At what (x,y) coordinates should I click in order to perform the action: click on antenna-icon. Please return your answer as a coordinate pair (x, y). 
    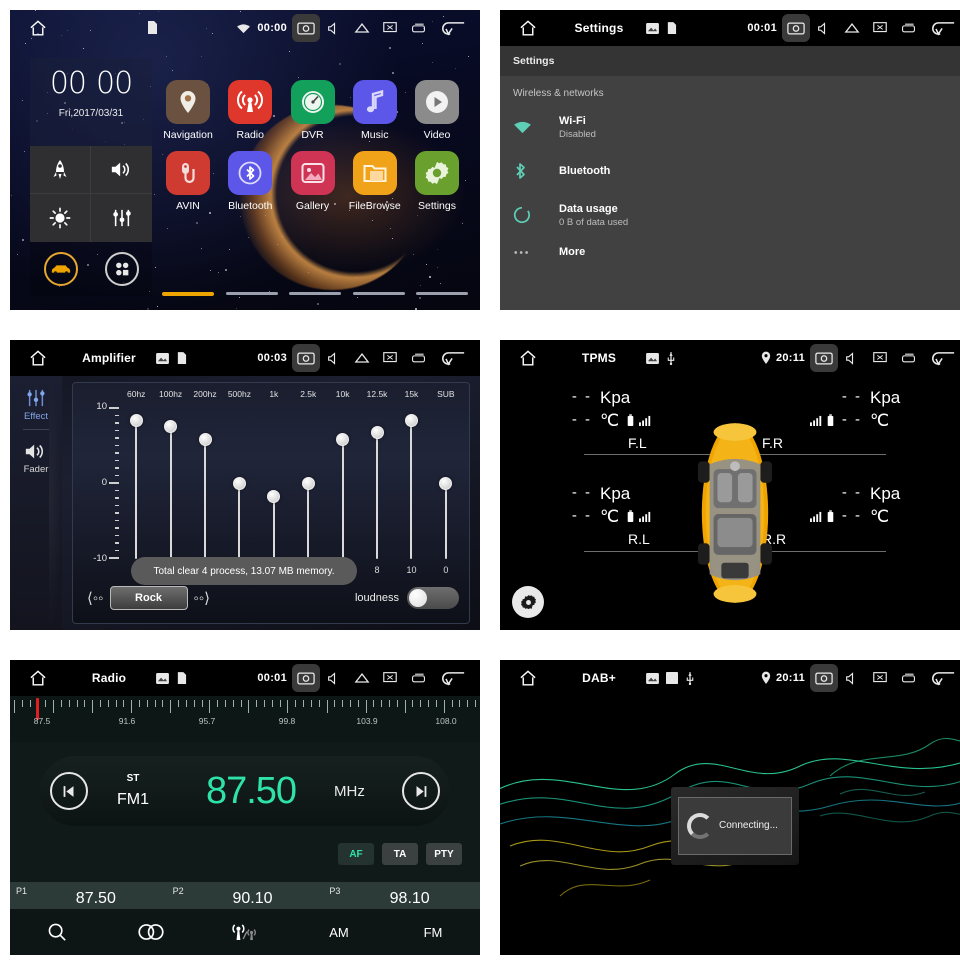
    Looking at the image, I should click on (245, 932).